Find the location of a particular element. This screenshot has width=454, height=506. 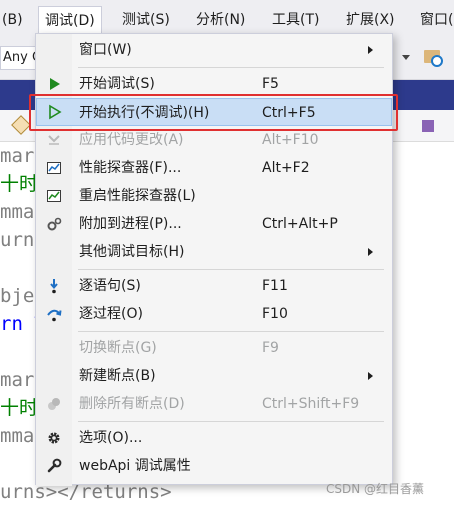

menu-item-other-debug-targets: 其他调试目标(H) is located at coordinates (214, 252).